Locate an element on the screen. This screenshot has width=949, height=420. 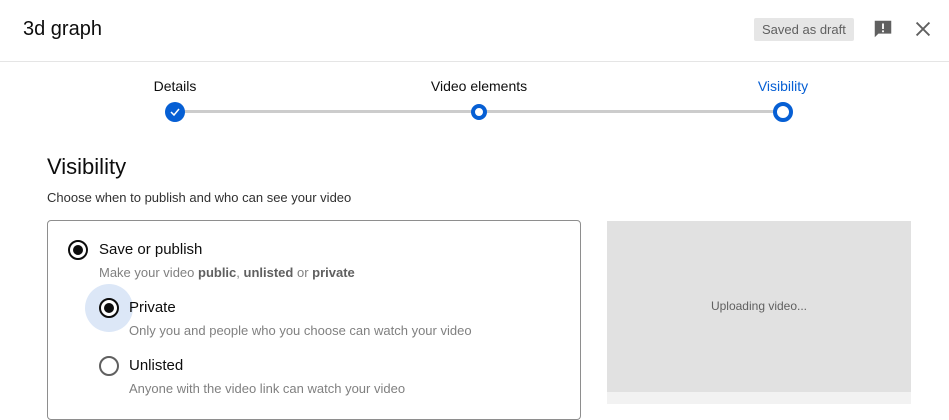
saved-as-draft-badge: Saved as draft is located at coordinates (804, 29).